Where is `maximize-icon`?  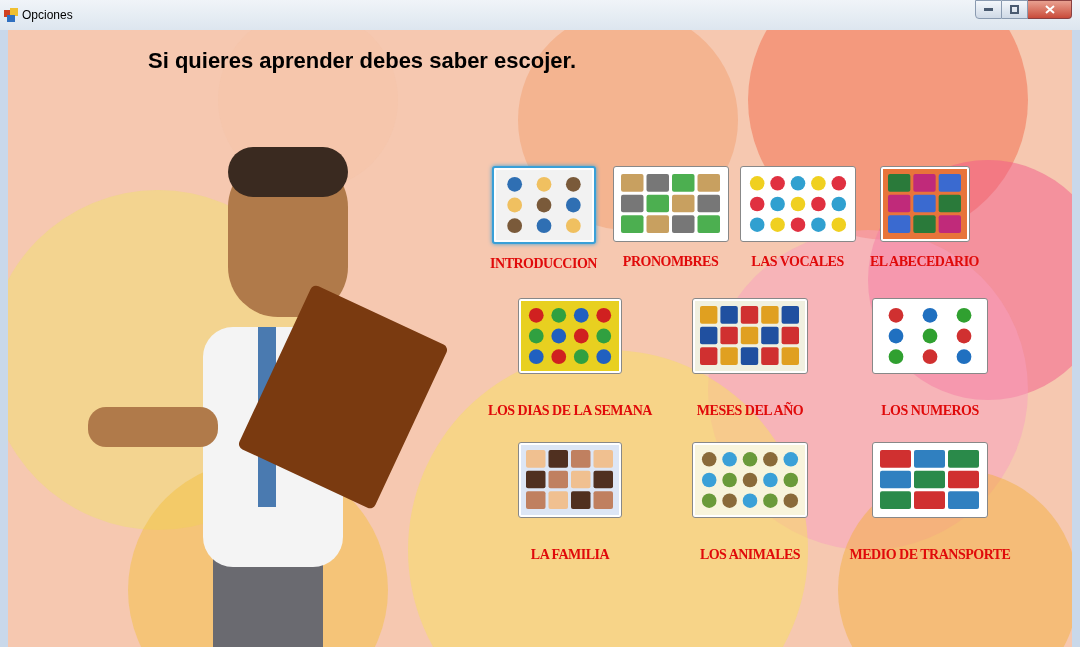
maximize-icon is located at coordinates (1014, 9).